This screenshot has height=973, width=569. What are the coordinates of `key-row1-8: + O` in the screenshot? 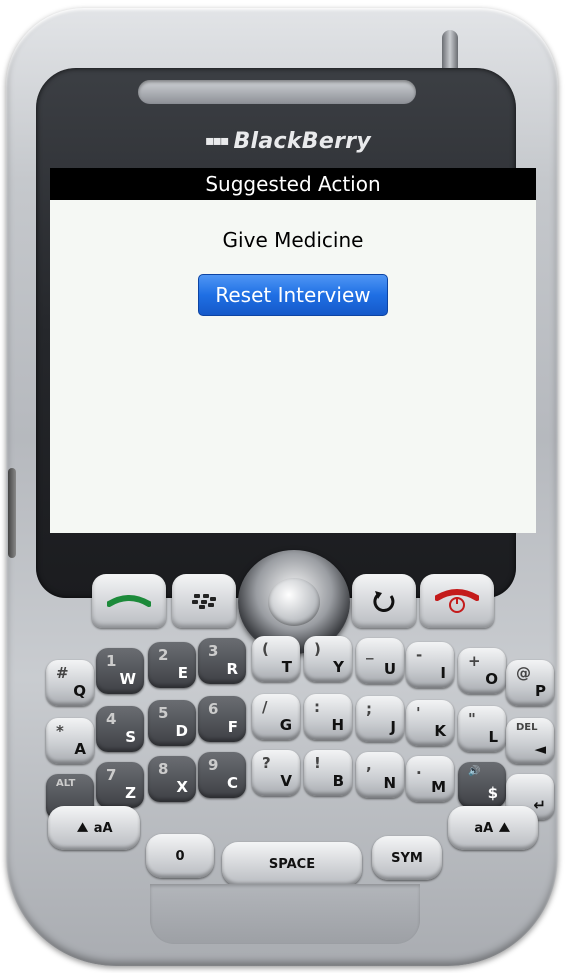 It's located at (482, 671).